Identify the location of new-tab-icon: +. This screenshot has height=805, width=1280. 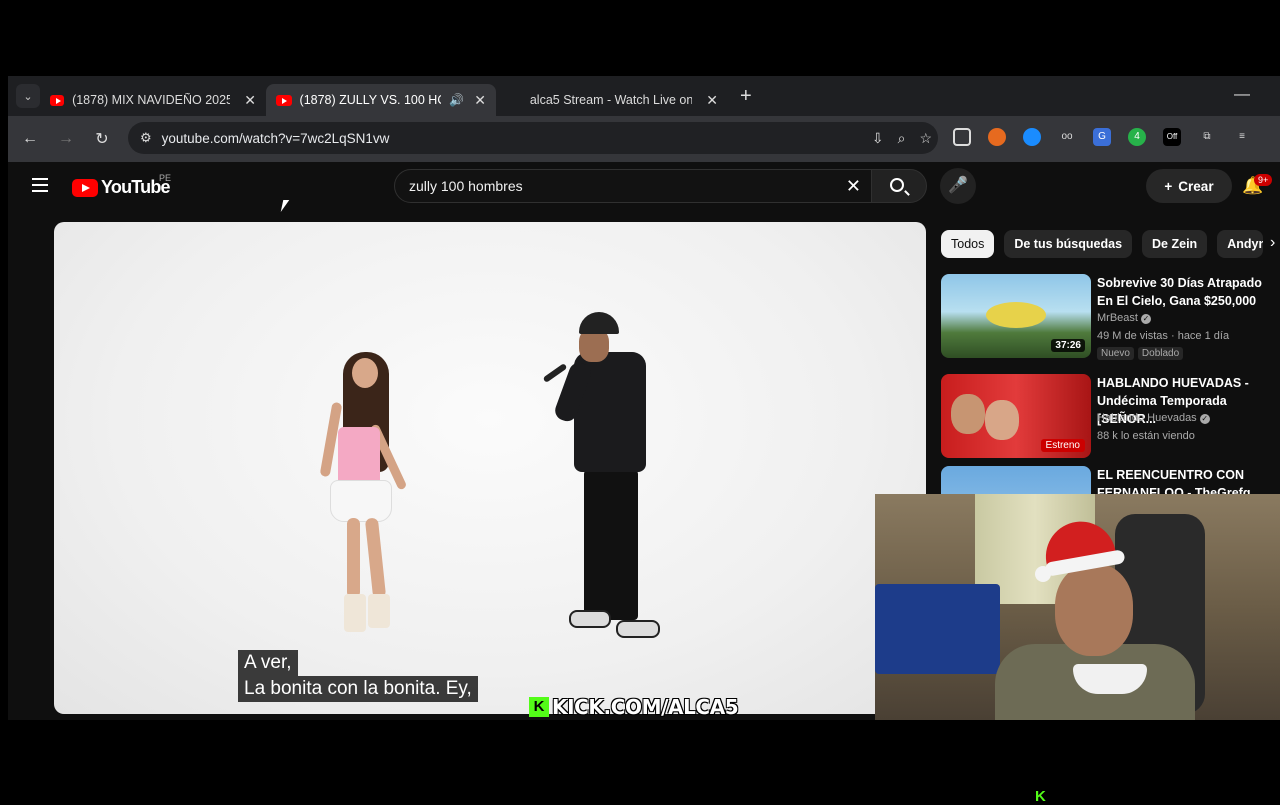
(746, 96).